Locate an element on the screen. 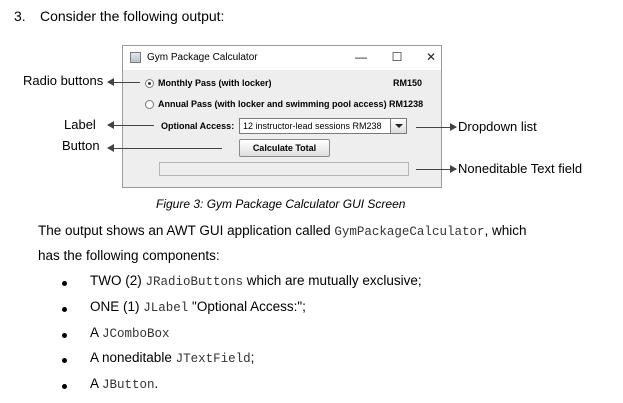 This screenshot has height=403, width=623. list-item-code: JRadioButtons is located at coordinates (194, 282).